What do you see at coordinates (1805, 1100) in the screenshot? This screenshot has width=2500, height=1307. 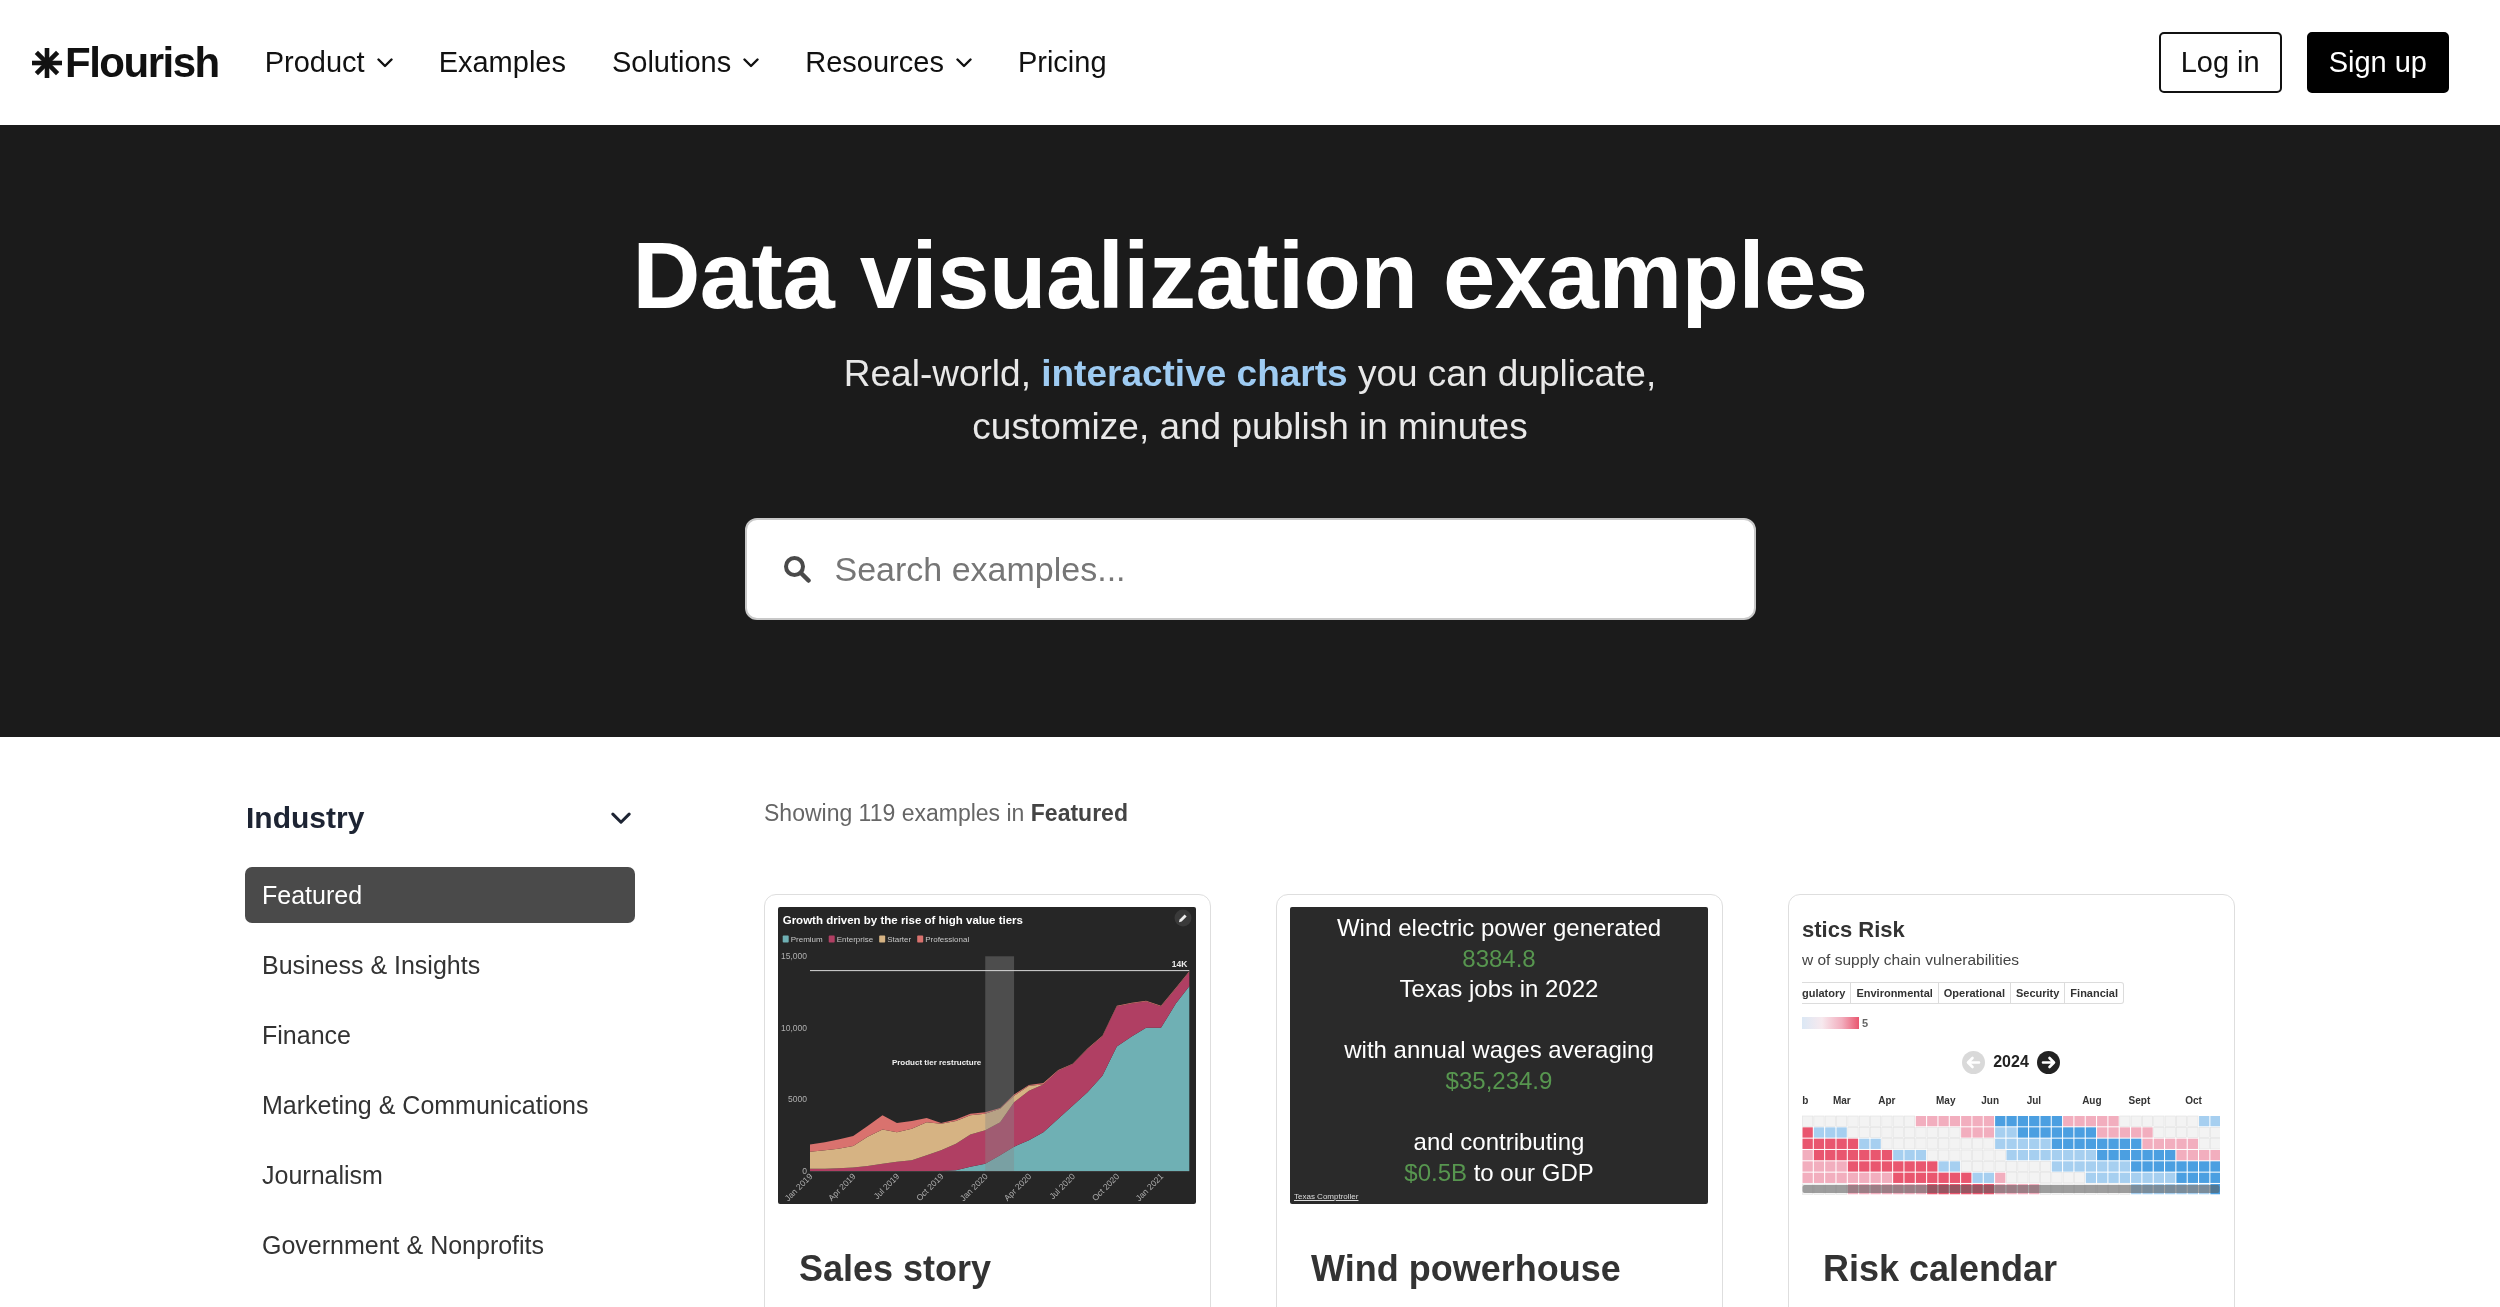 I see `month-label: b` at bounding box center [1805, 1100].